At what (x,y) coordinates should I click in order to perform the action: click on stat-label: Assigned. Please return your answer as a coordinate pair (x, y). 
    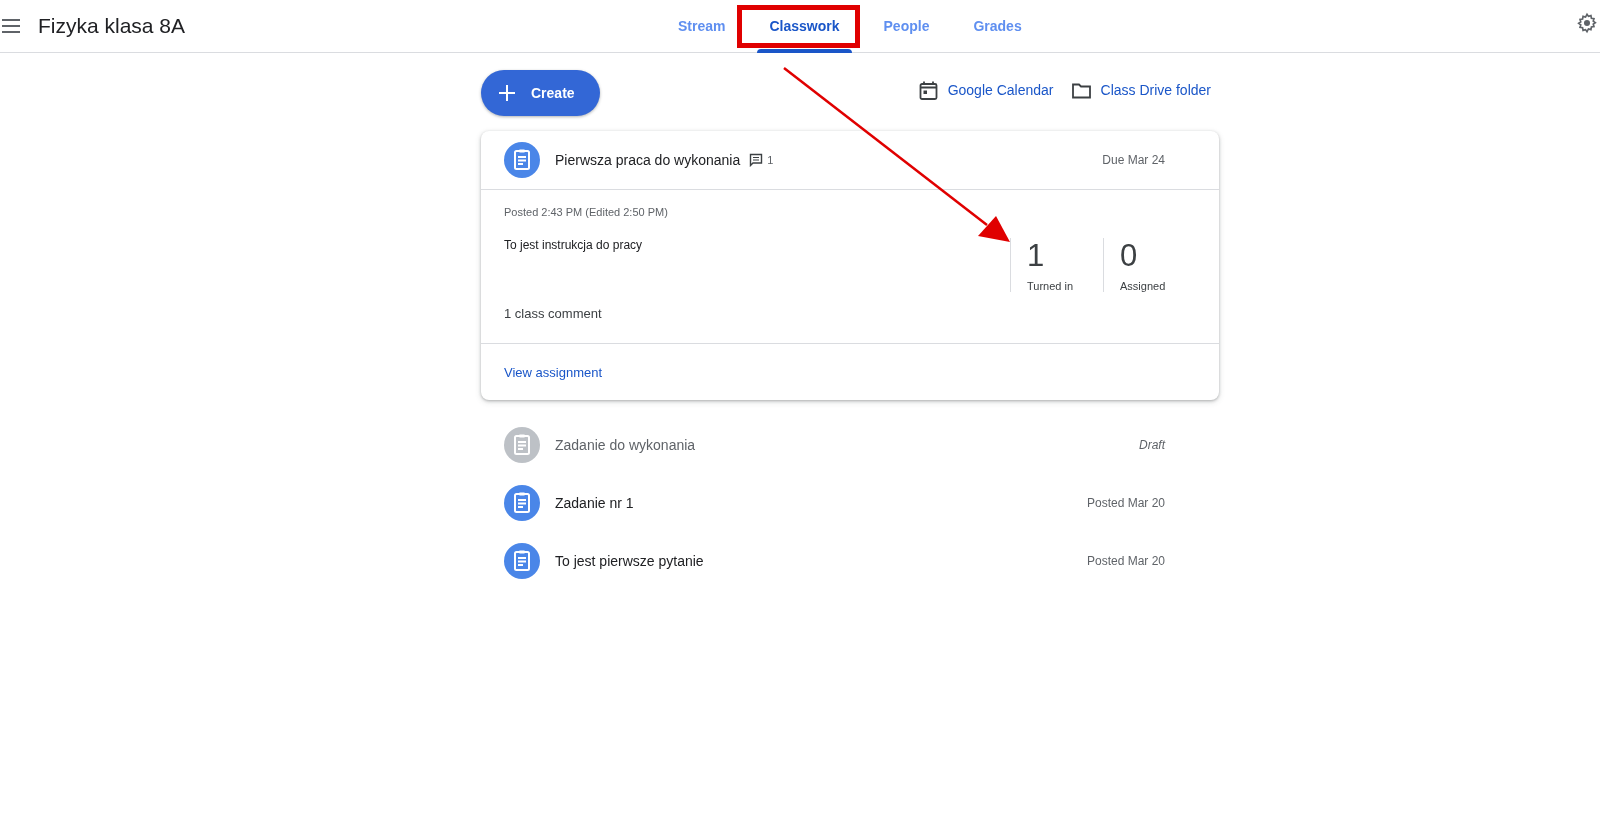
    Looking at the image, I should click on (1143, 286).